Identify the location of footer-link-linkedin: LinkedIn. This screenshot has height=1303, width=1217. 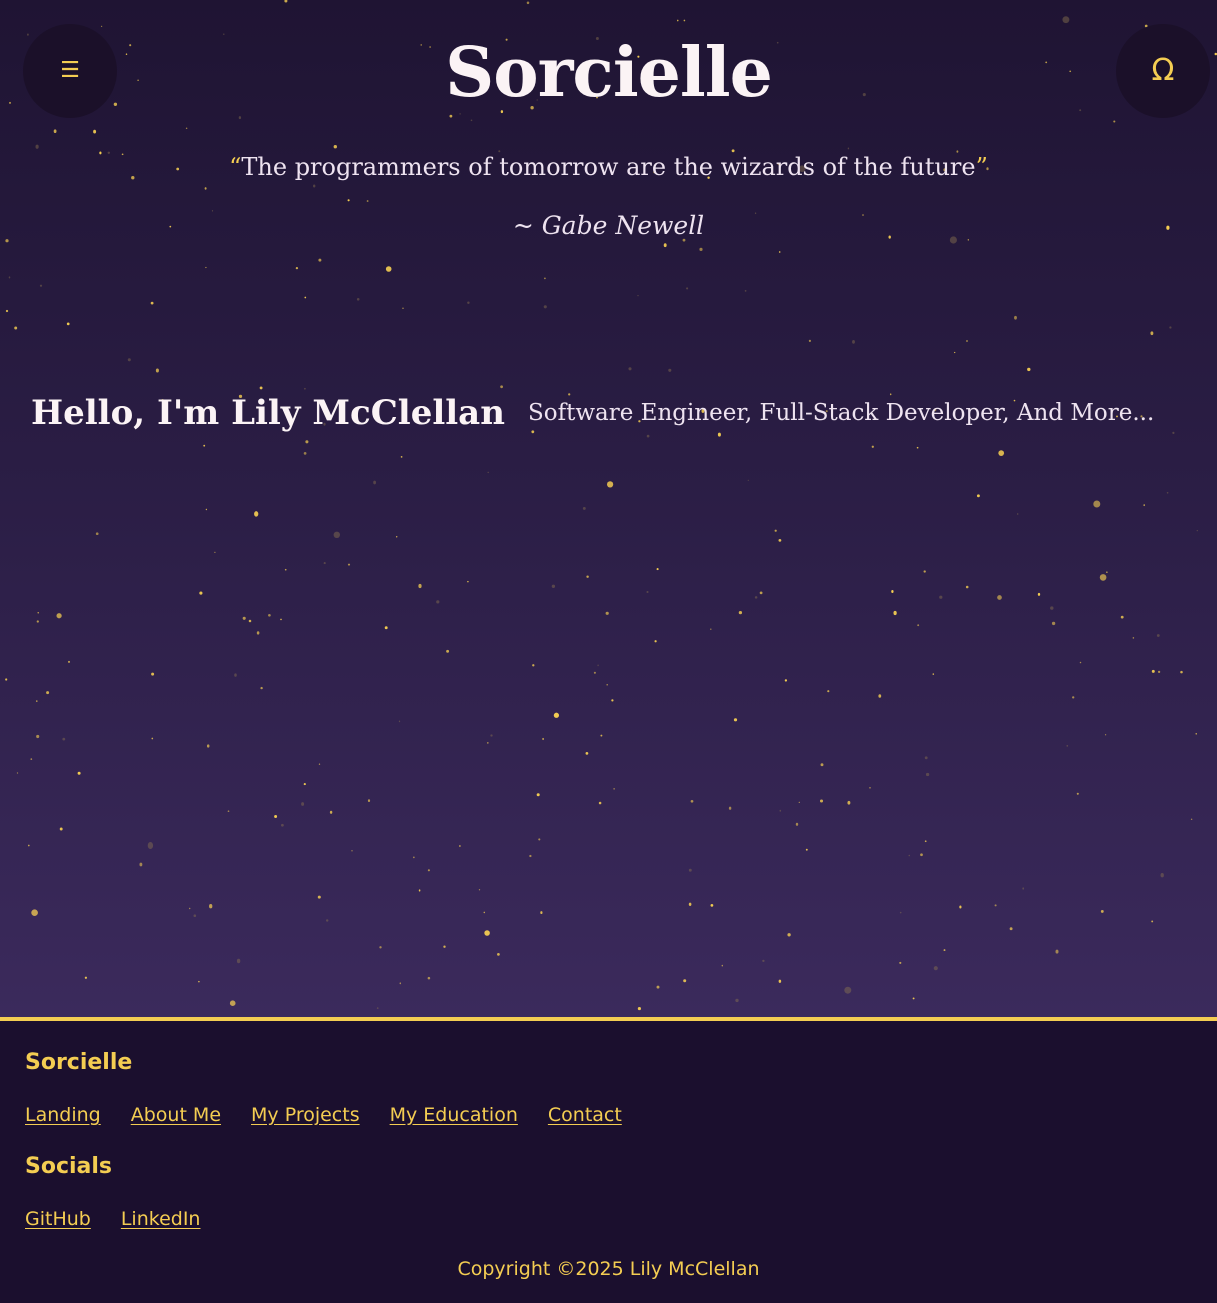
(161, 1219).